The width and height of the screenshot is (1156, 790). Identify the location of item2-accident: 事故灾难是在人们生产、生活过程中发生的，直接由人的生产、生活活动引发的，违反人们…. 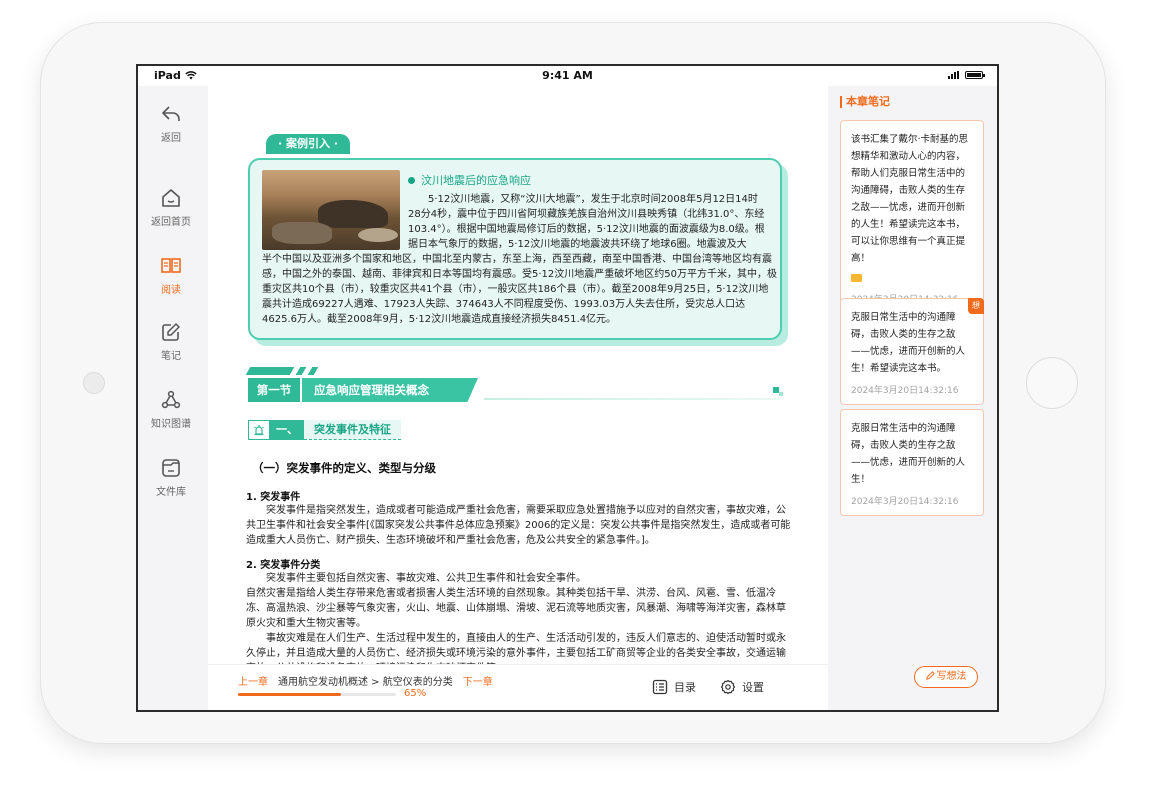
(516, 648).